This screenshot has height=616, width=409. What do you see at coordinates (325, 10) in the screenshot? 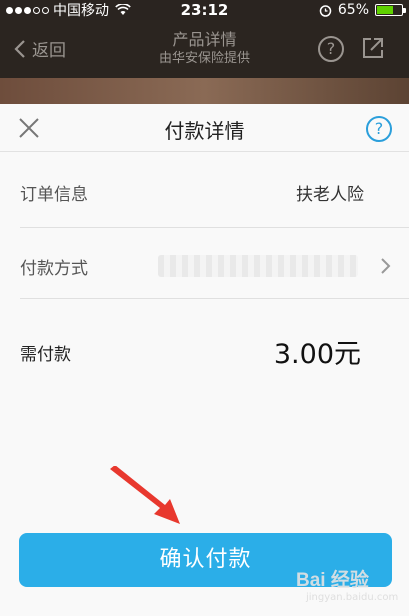
I see `alarm-icon` at bounding box center [325, 10].